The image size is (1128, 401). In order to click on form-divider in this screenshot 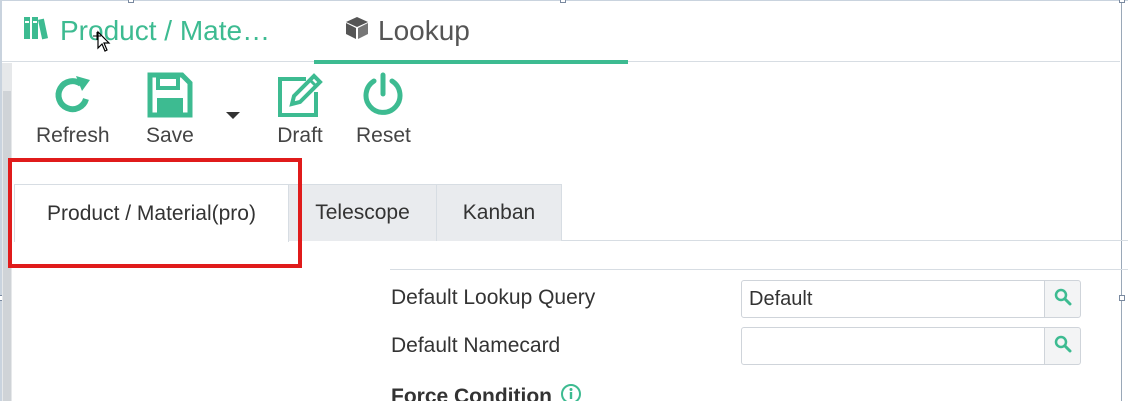, I will do `click(759, 269)`.